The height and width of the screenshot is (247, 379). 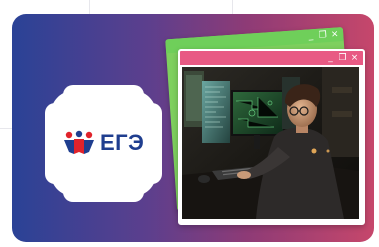 What do you see at coordinates (79, 142) in the screenshot?
I see `ege-emblem-icon` at bounding box center [79, 142].